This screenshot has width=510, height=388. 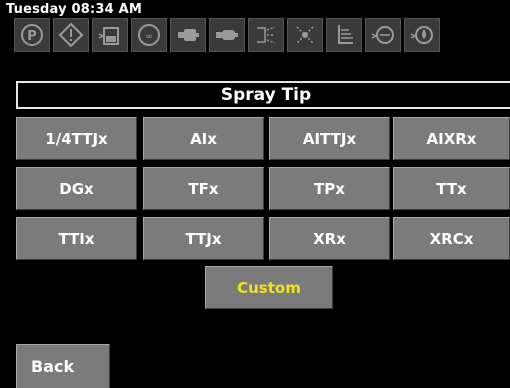 I want to click on pump-icon, so click(x=188, y=35).